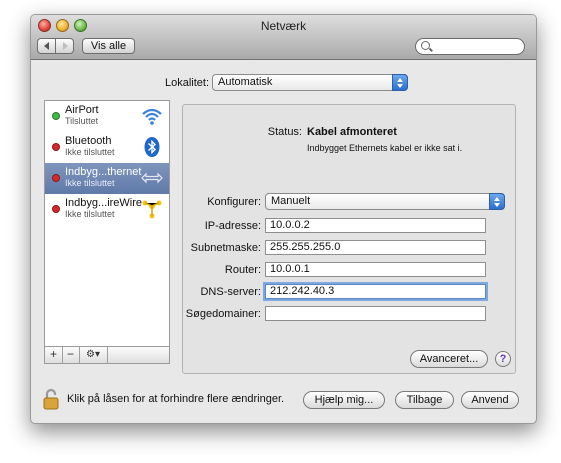 Image resolution: width=561 pixels, height=463 pixels. I want to click on back-button, so click(46, 46).